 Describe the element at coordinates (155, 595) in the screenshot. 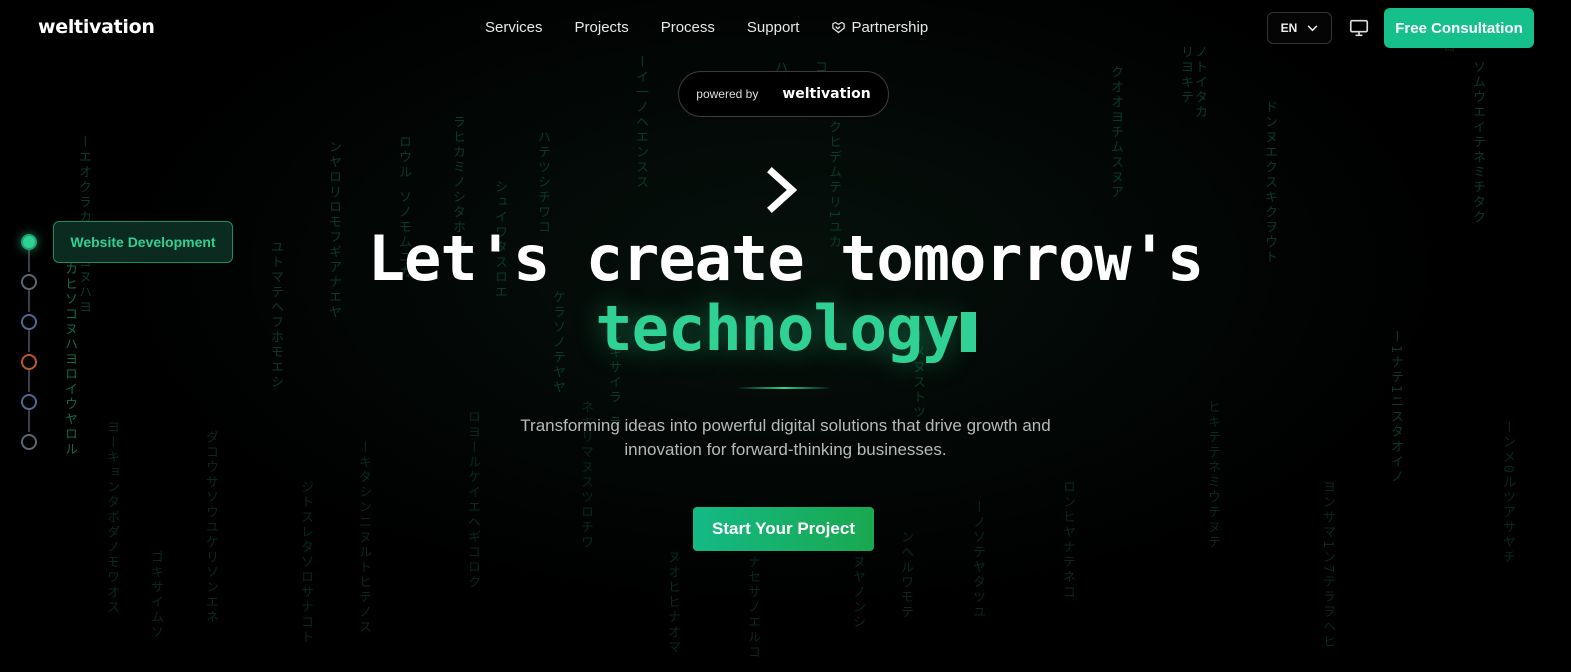

I see `rain-column: ゴキサイムソ` at that location.